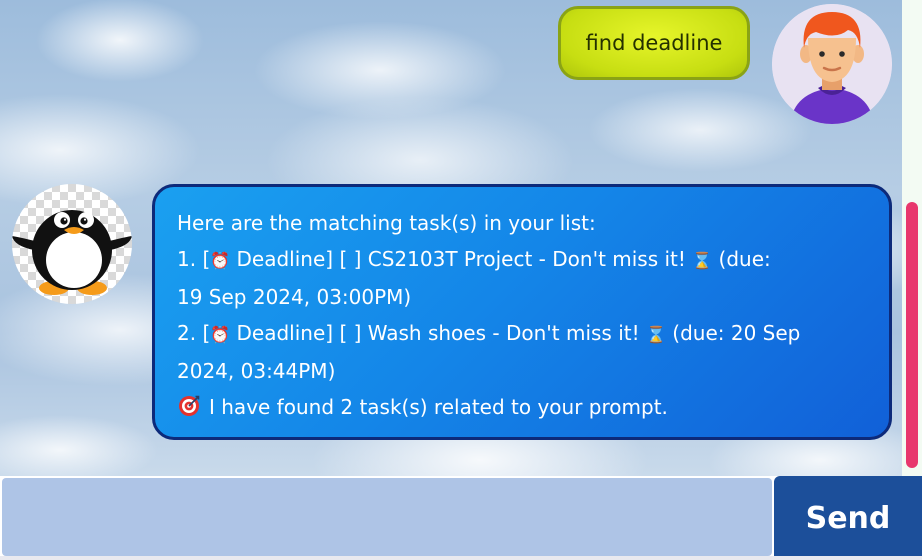  I want to click on send-button: Send, so click(848, 518).